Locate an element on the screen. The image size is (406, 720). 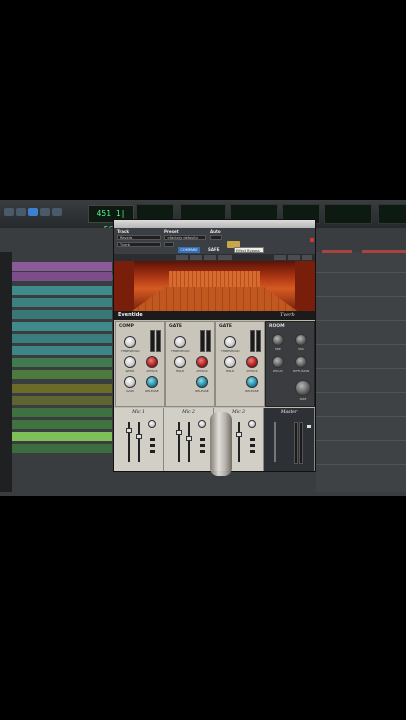
fader-track is located at coordinates (239, 442).